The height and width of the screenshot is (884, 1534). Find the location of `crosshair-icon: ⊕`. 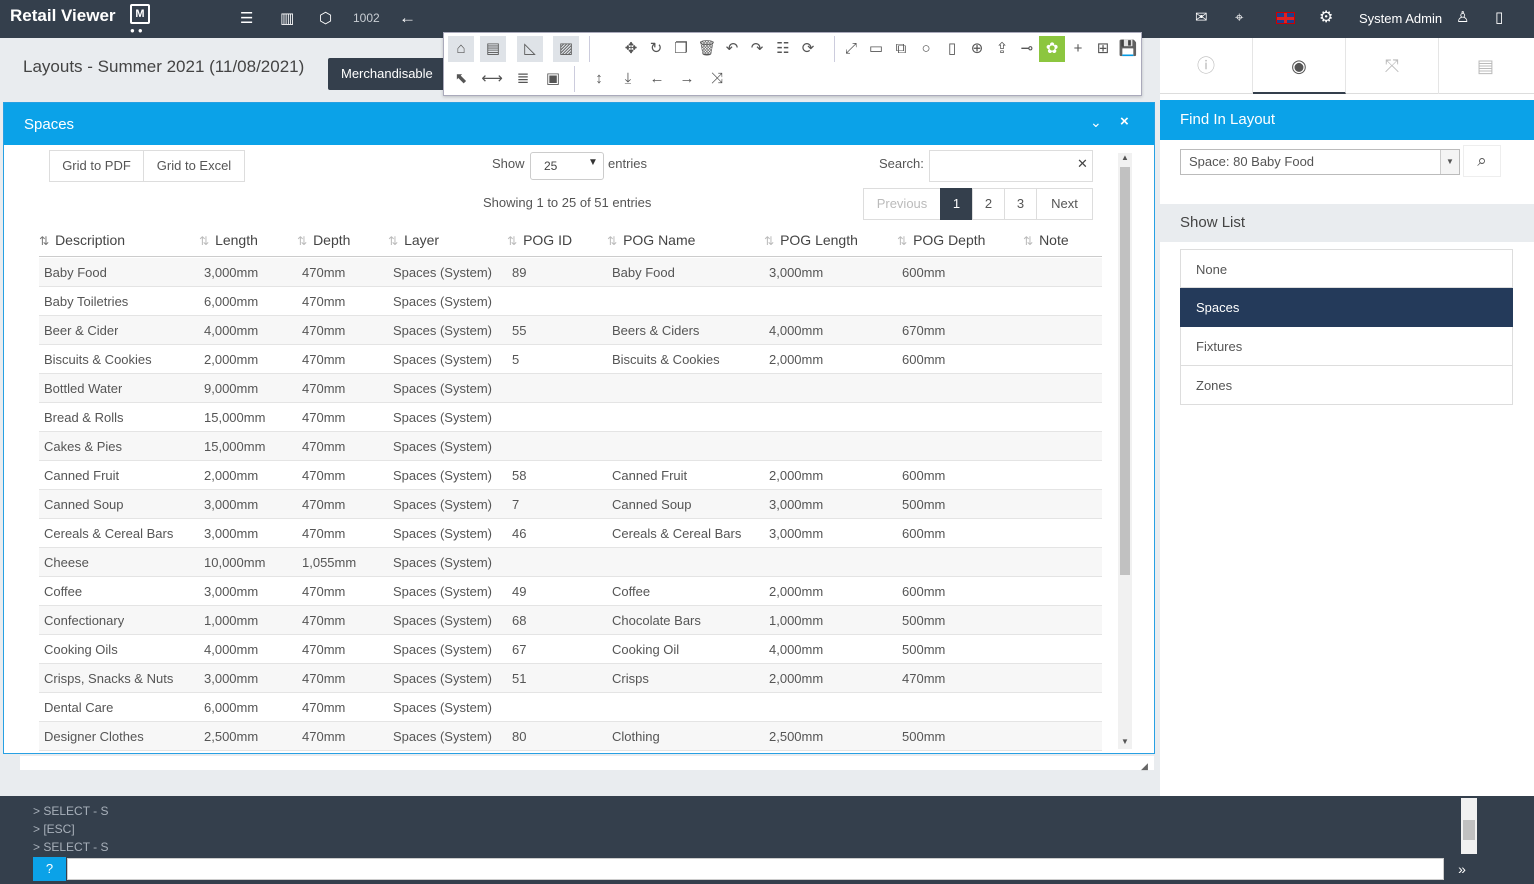

crosshair-icon: ⊕ is located at coordinates (977, 49).